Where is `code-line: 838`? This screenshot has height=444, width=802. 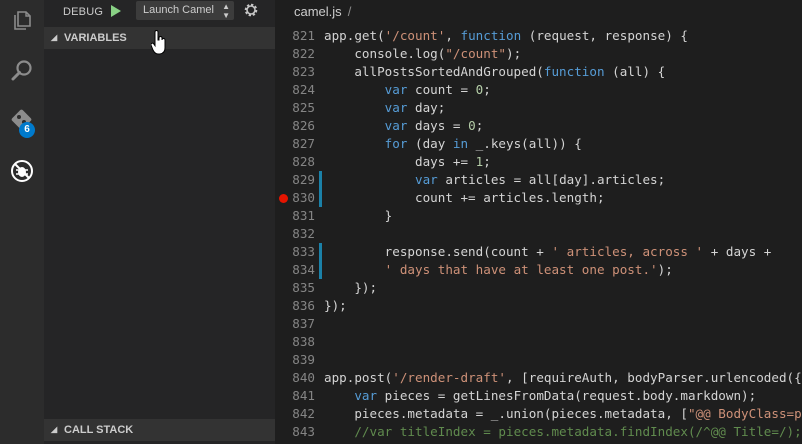
code-line: 838 is located at coordinates (538, 342).